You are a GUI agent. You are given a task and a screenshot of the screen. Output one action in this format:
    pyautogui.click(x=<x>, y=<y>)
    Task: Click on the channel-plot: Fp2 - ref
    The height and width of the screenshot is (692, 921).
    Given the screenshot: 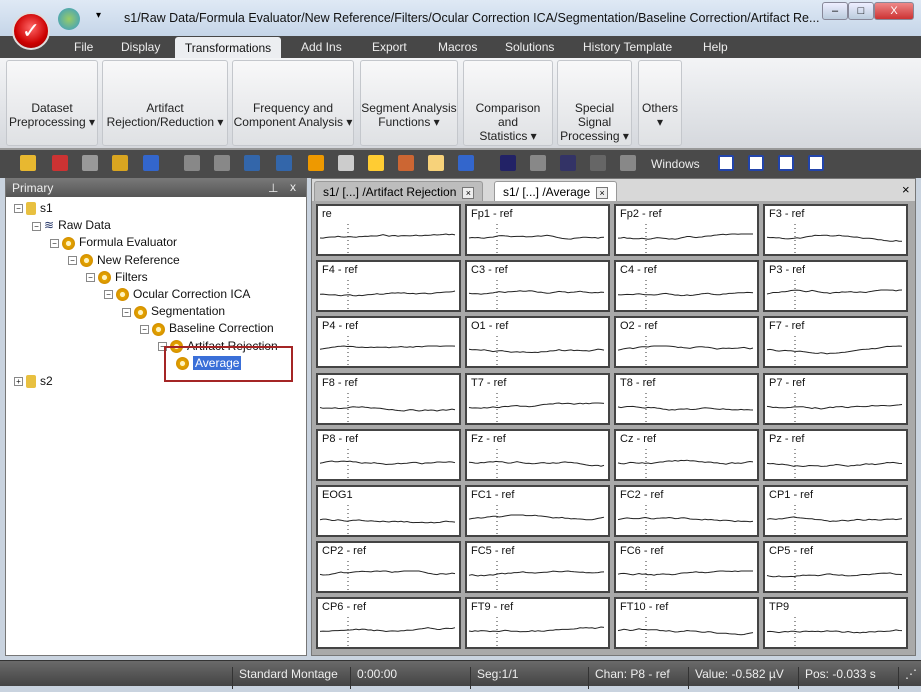 What is the action you would take?
    pyautogui.click(x=686, y=230)
    